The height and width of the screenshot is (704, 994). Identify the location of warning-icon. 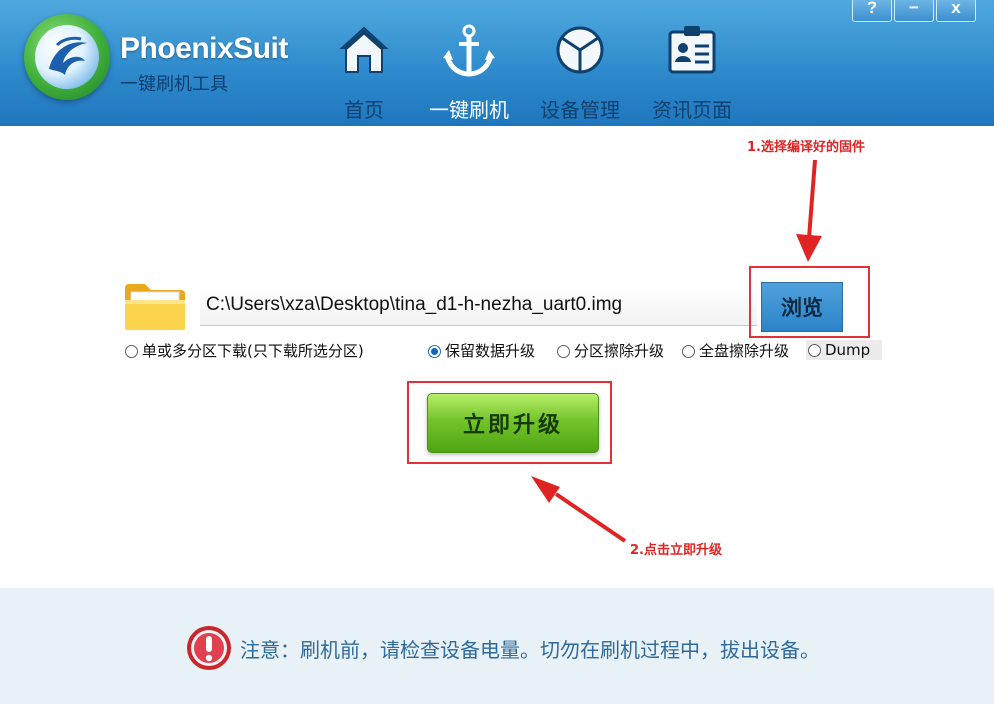
(209, 648).